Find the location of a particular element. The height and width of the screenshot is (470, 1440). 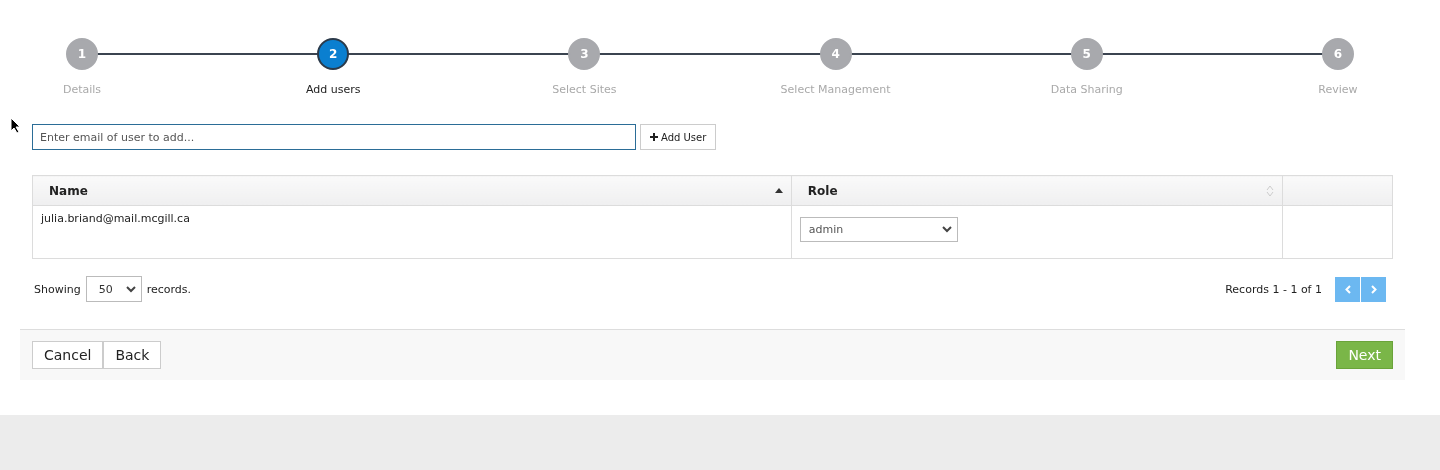

records-summary: Records 1 - 1 of 1 is located at coordinates (1273, 289).